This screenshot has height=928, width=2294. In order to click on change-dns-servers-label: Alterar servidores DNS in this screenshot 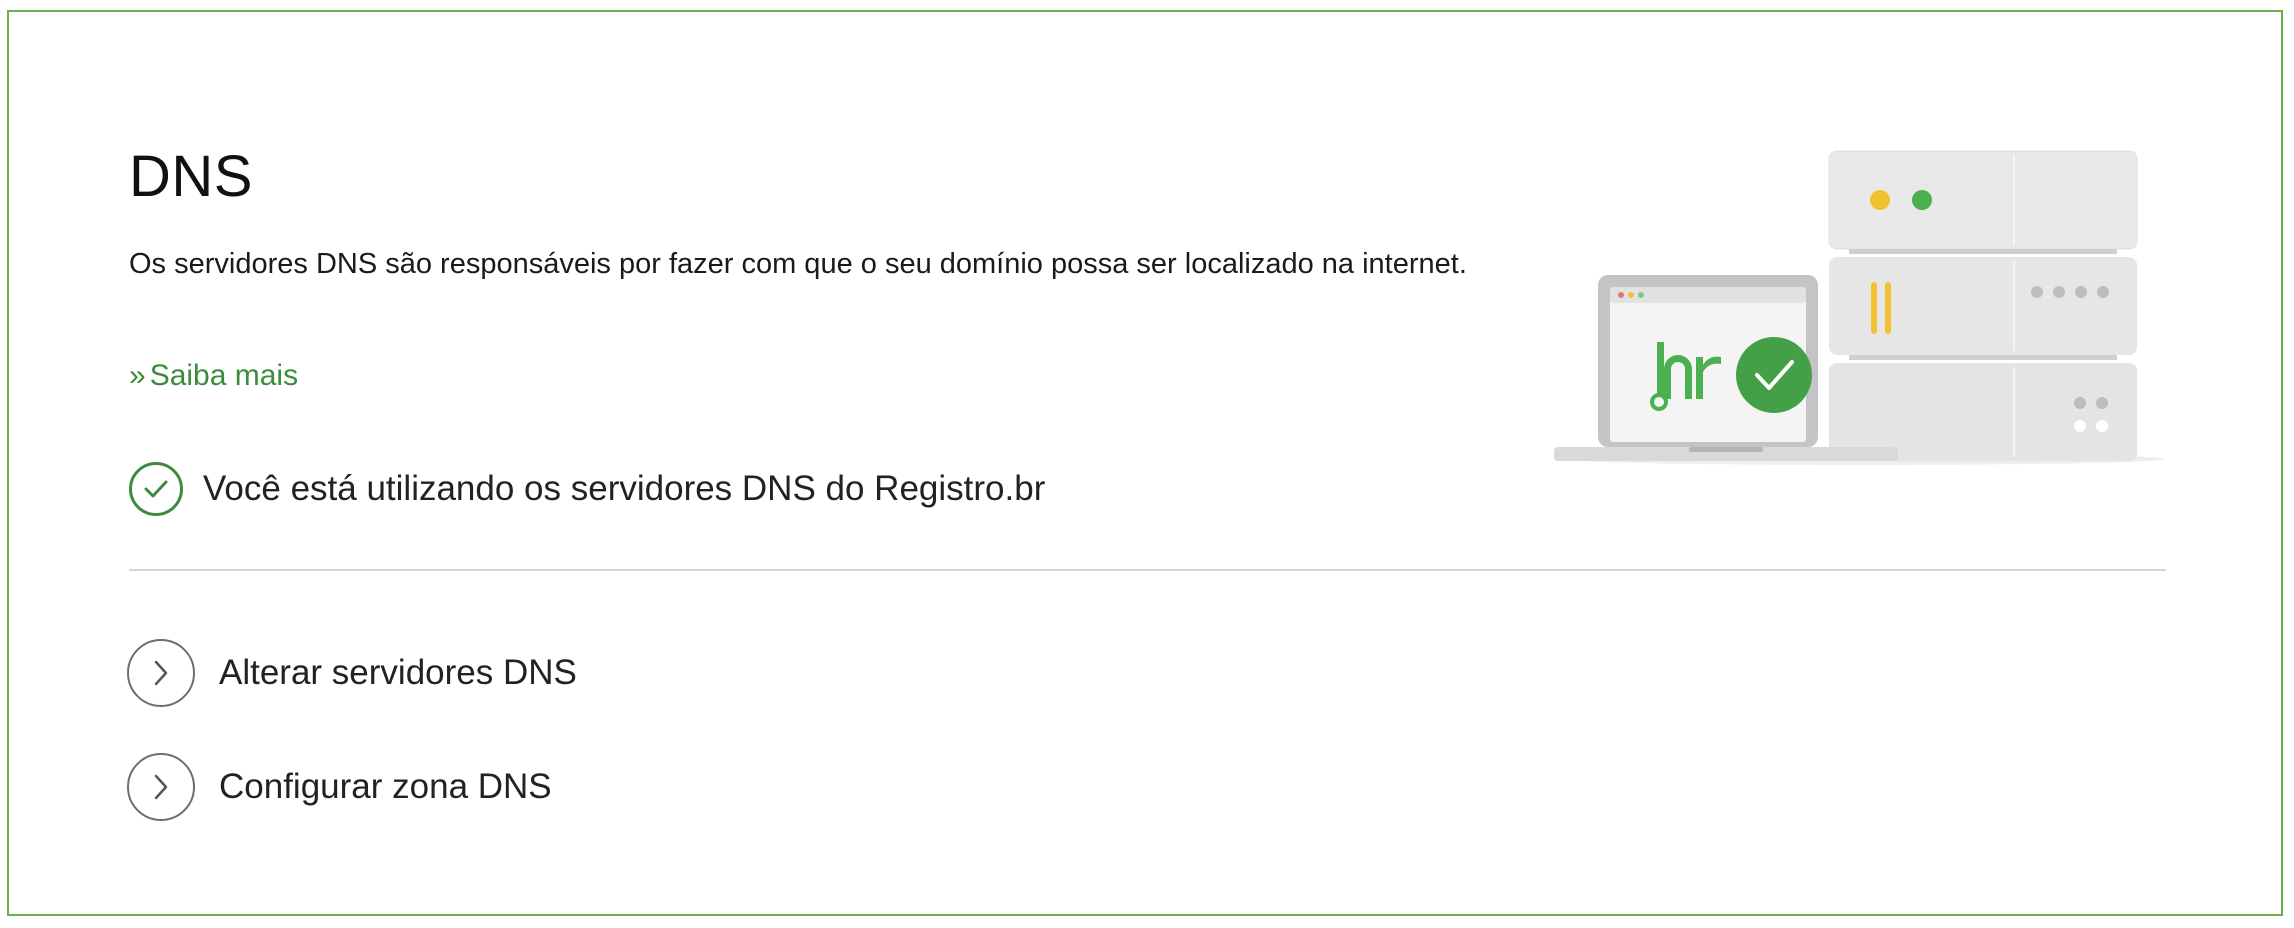, I will do `click(398, 672)`.